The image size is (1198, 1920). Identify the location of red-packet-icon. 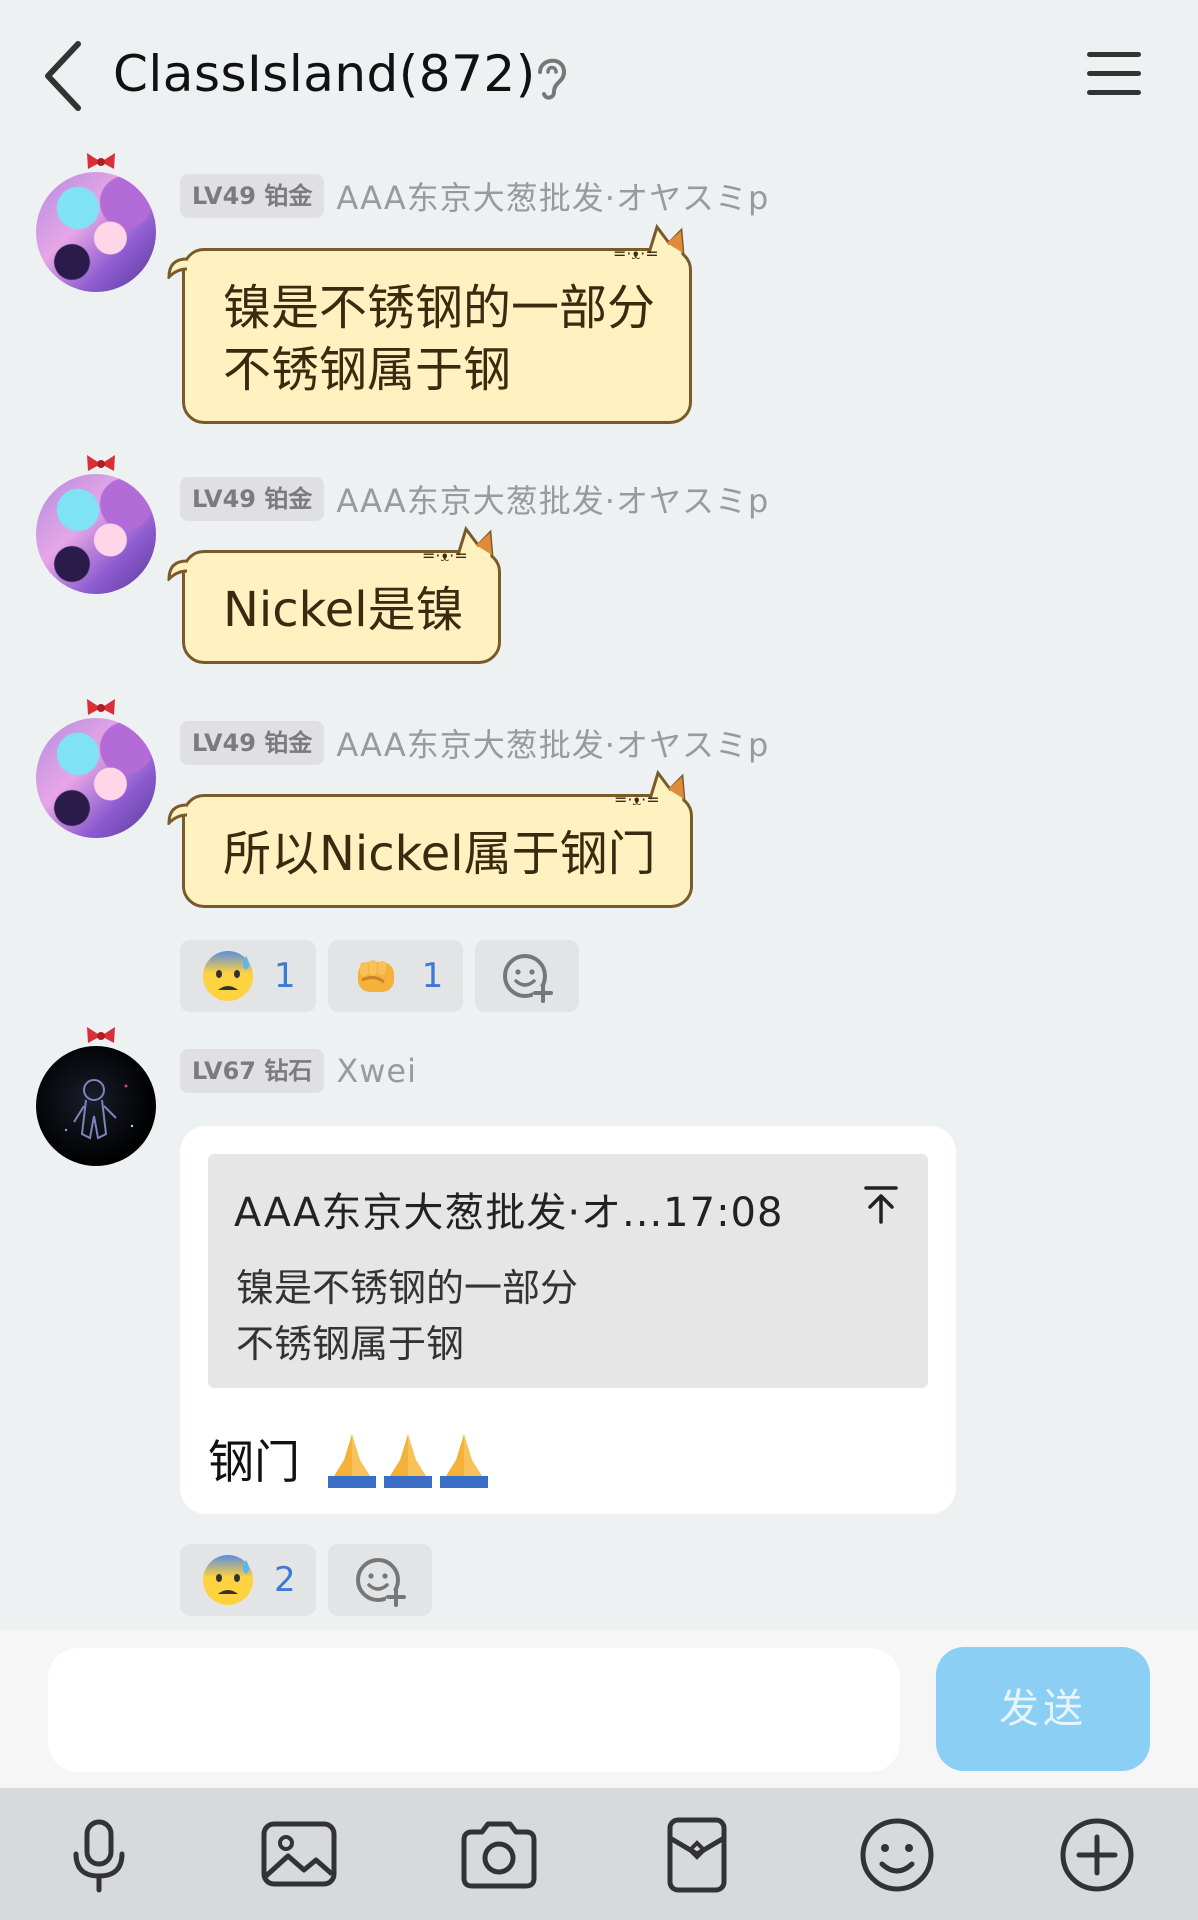
(697, 1855).